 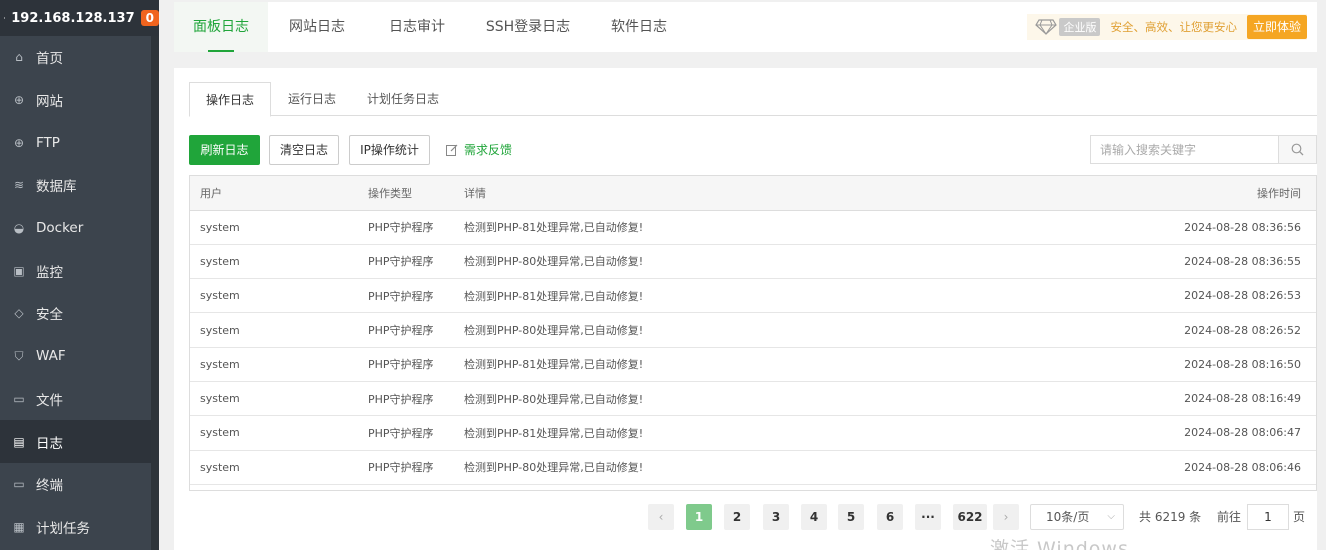 I want to click on diamond-icon, so click(x=1046, y=27).